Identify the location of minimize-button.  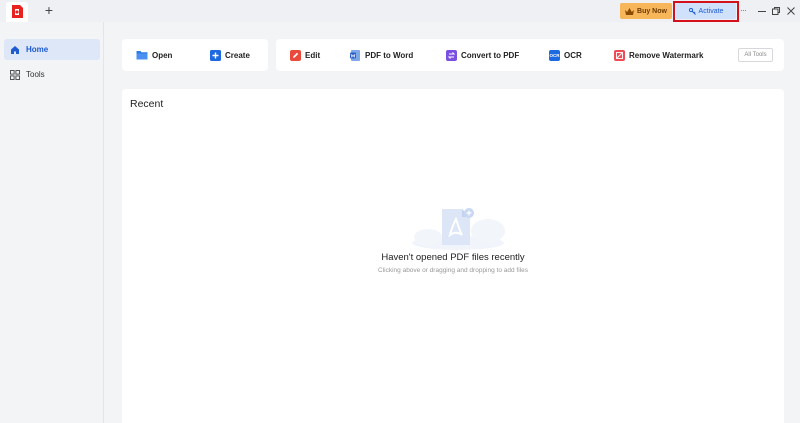
(762, 10).